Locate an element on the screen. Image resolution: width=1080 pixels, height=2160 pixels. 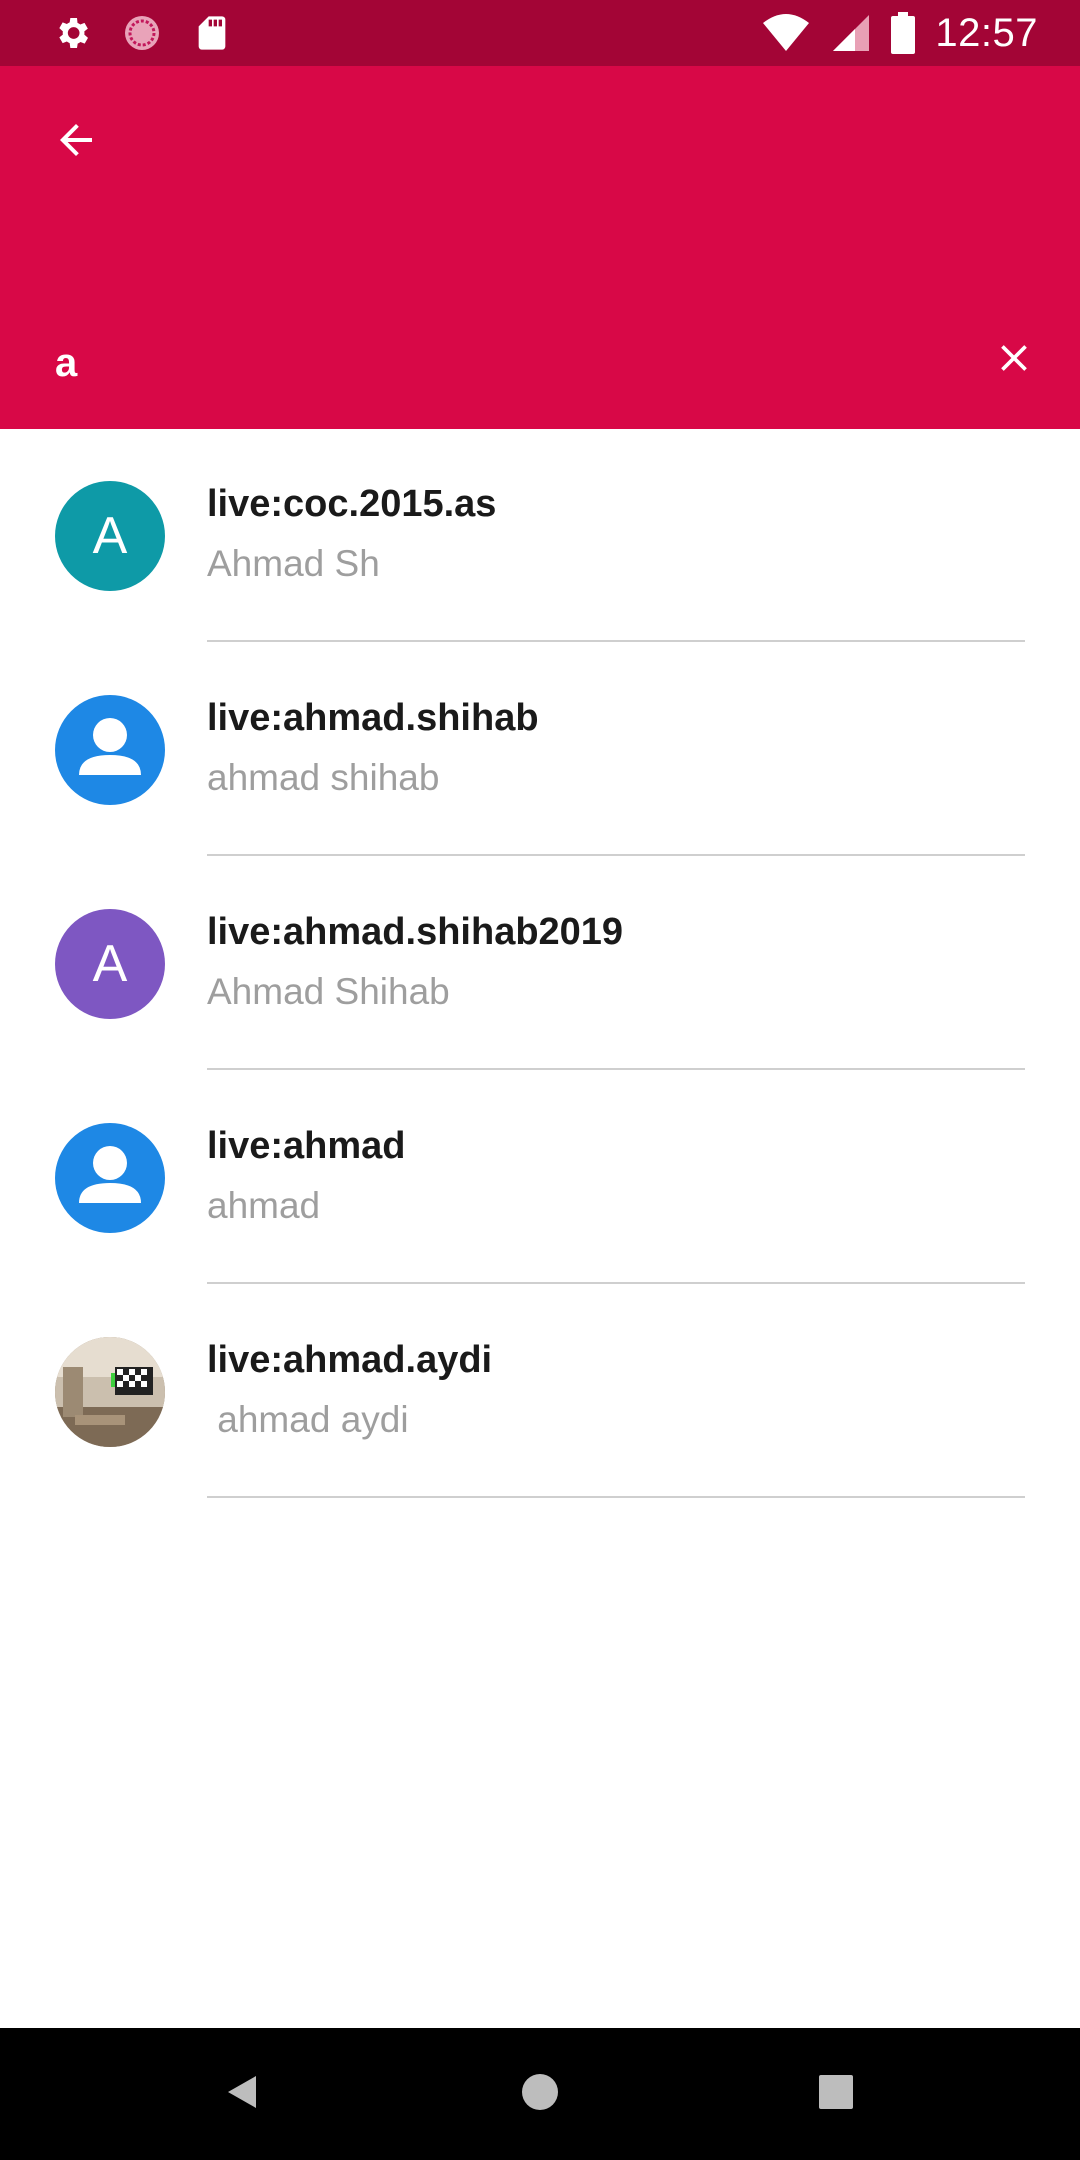
nav-recents-button is located at coordinates (836, 2094).